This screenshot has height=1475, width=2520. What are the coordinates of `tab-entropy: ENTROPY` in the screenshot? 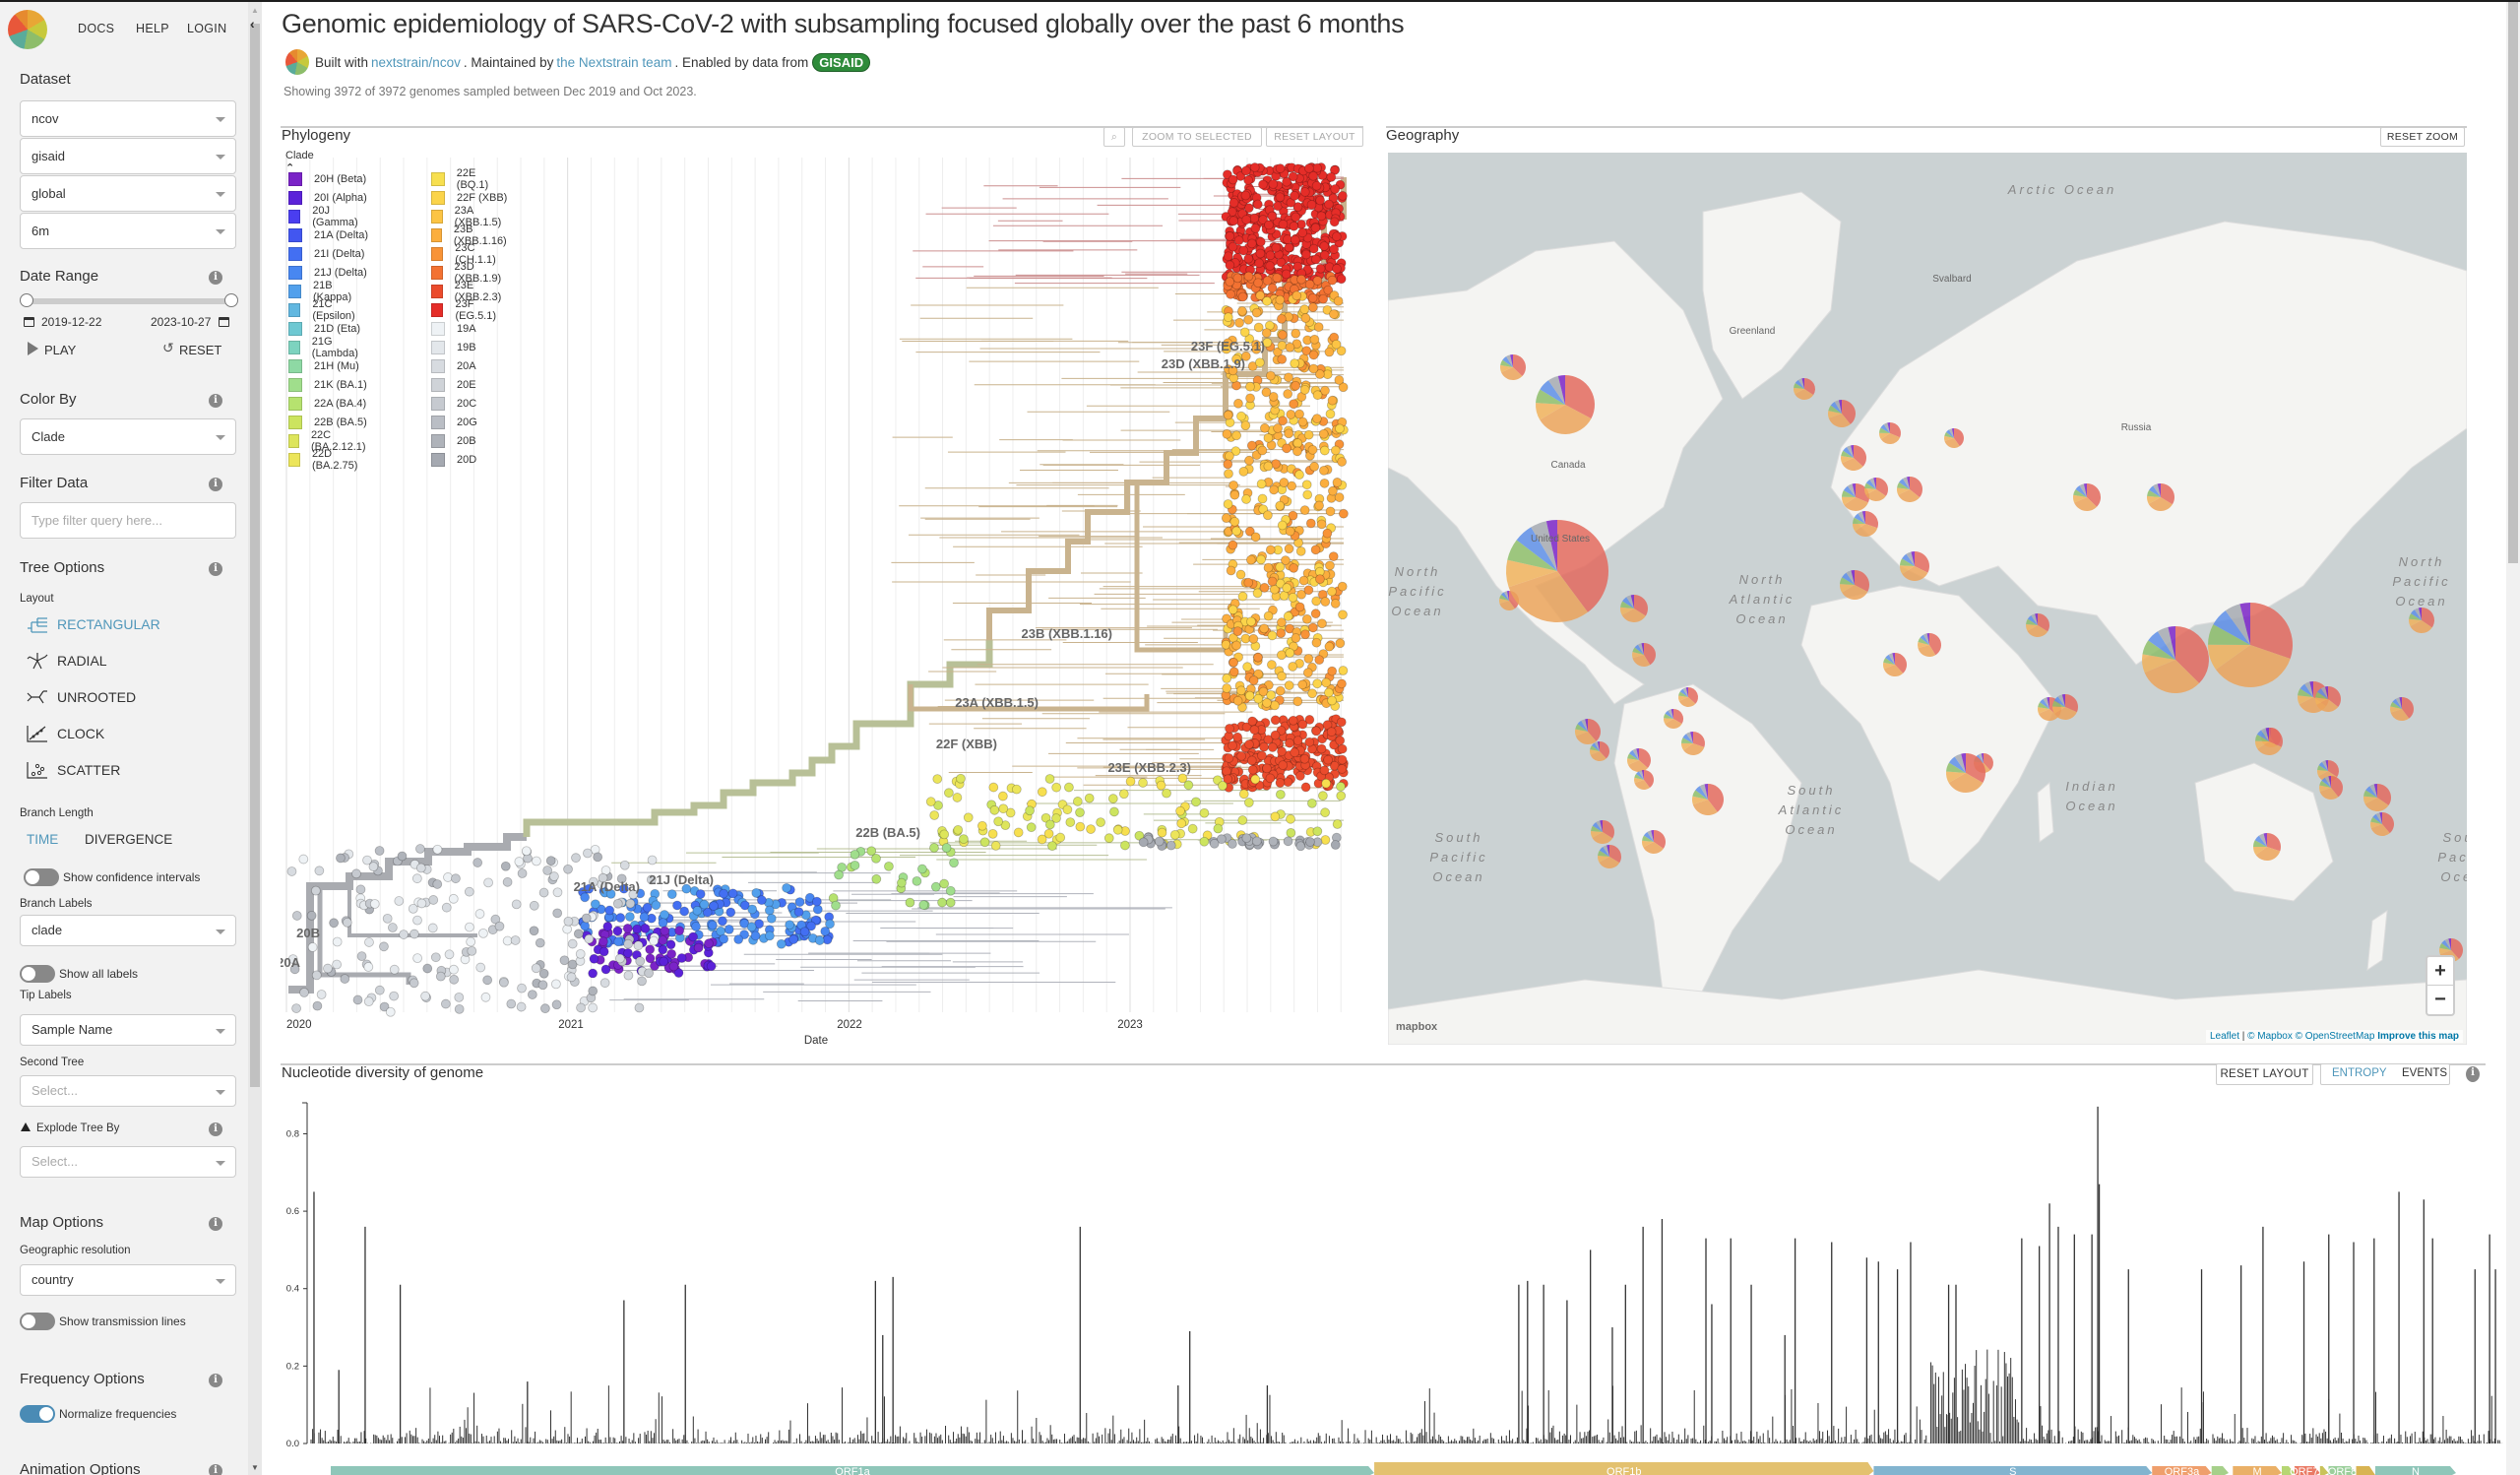 It's located at (2359, 1073).